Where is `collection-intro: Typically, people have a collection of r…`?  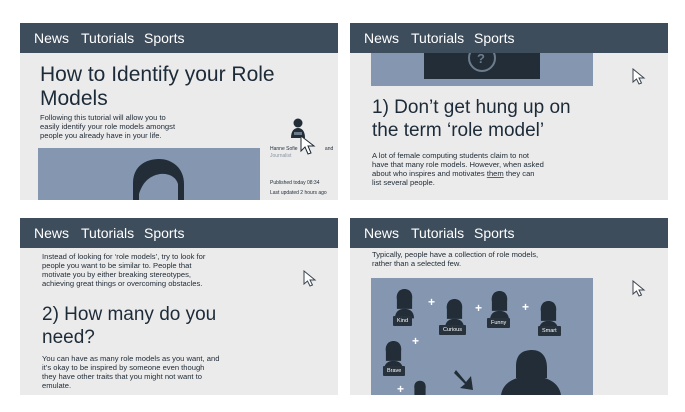
collection-intro: Typically, people have a collection of r… is located at coordinates (455, 259).